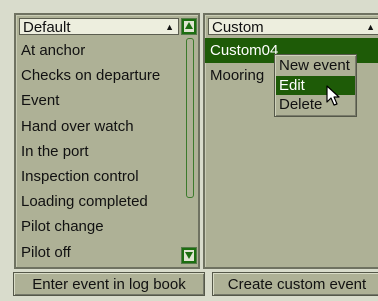 This screenshot has height=301, width=378. I want to click on custom-header-label: Custom, so click(238, 27).